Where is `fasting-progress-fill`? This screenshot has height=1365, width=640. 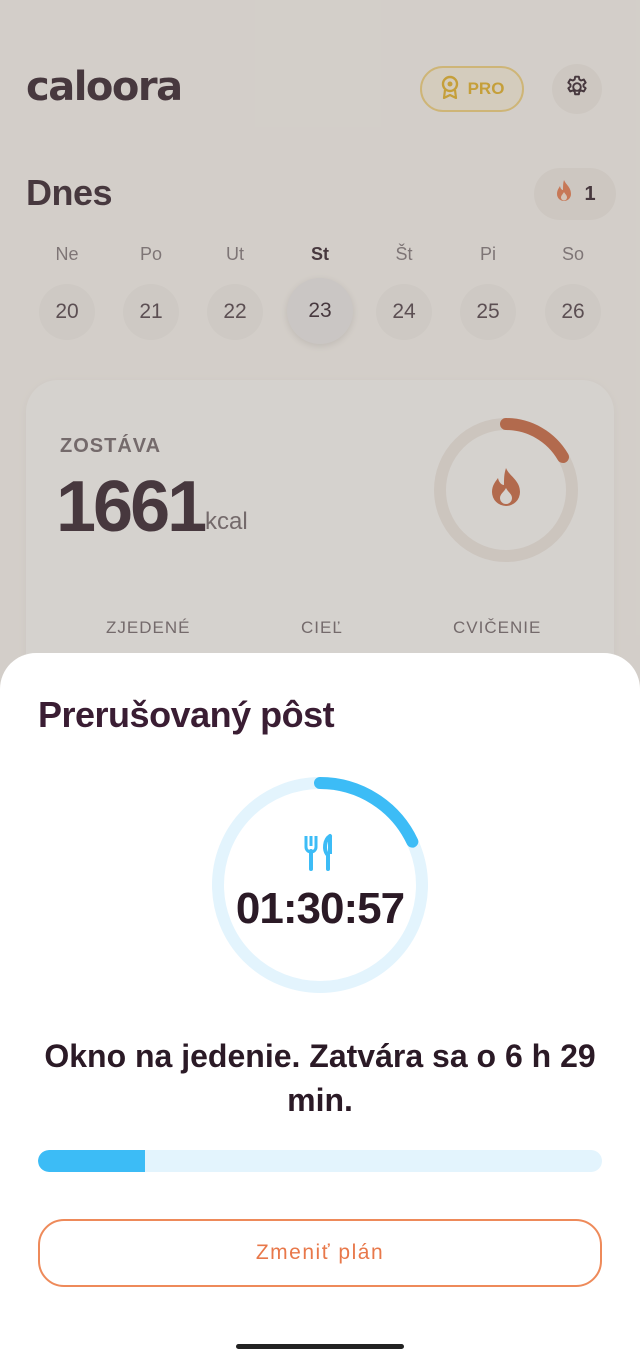 fasting-progress-fill is located at coordinates (92, 1161).